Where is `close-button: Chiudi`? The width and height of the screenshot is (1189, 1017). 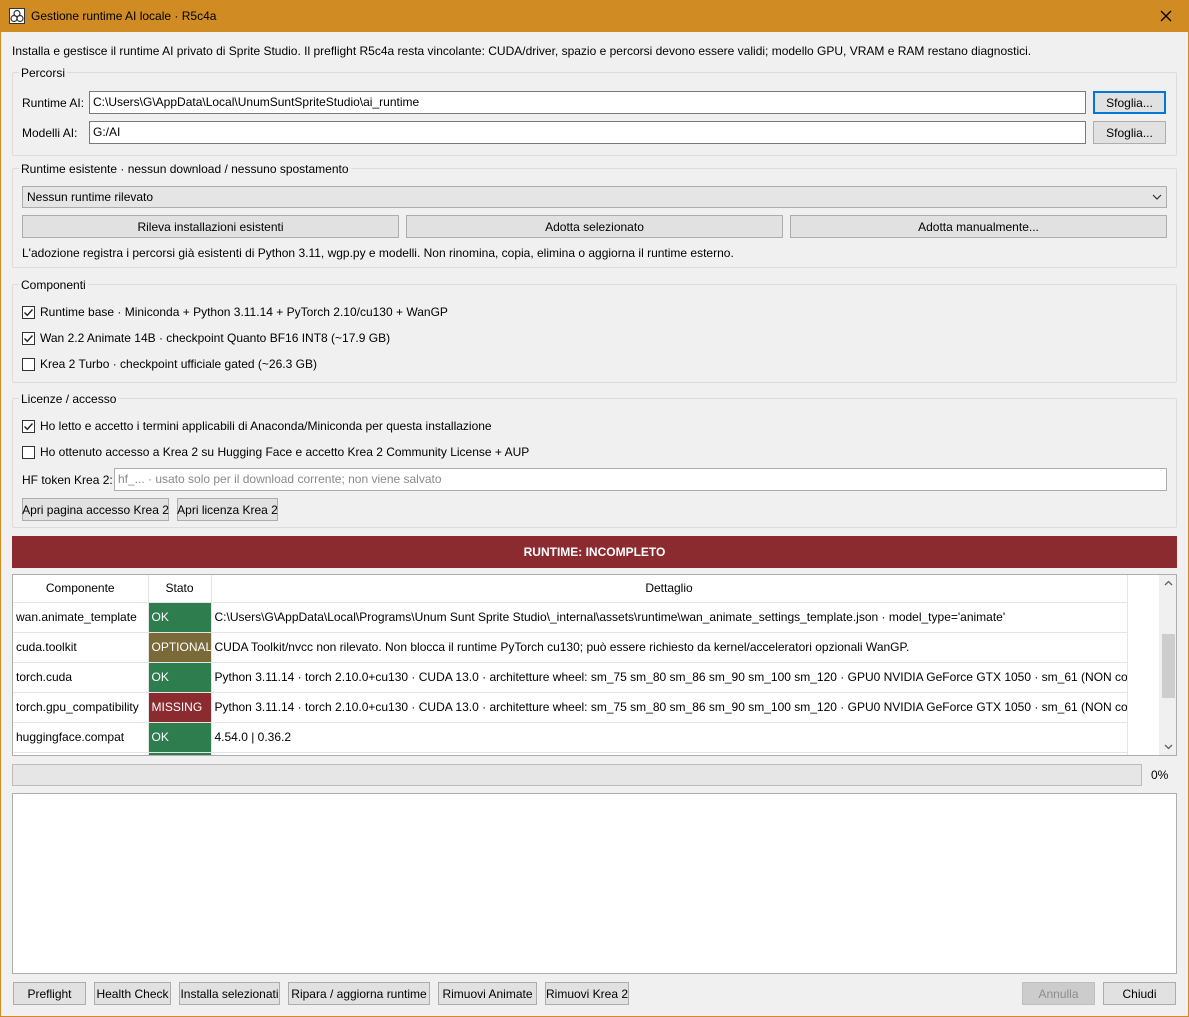 close-button: Chiudi is located at coordinates (1139, 993).